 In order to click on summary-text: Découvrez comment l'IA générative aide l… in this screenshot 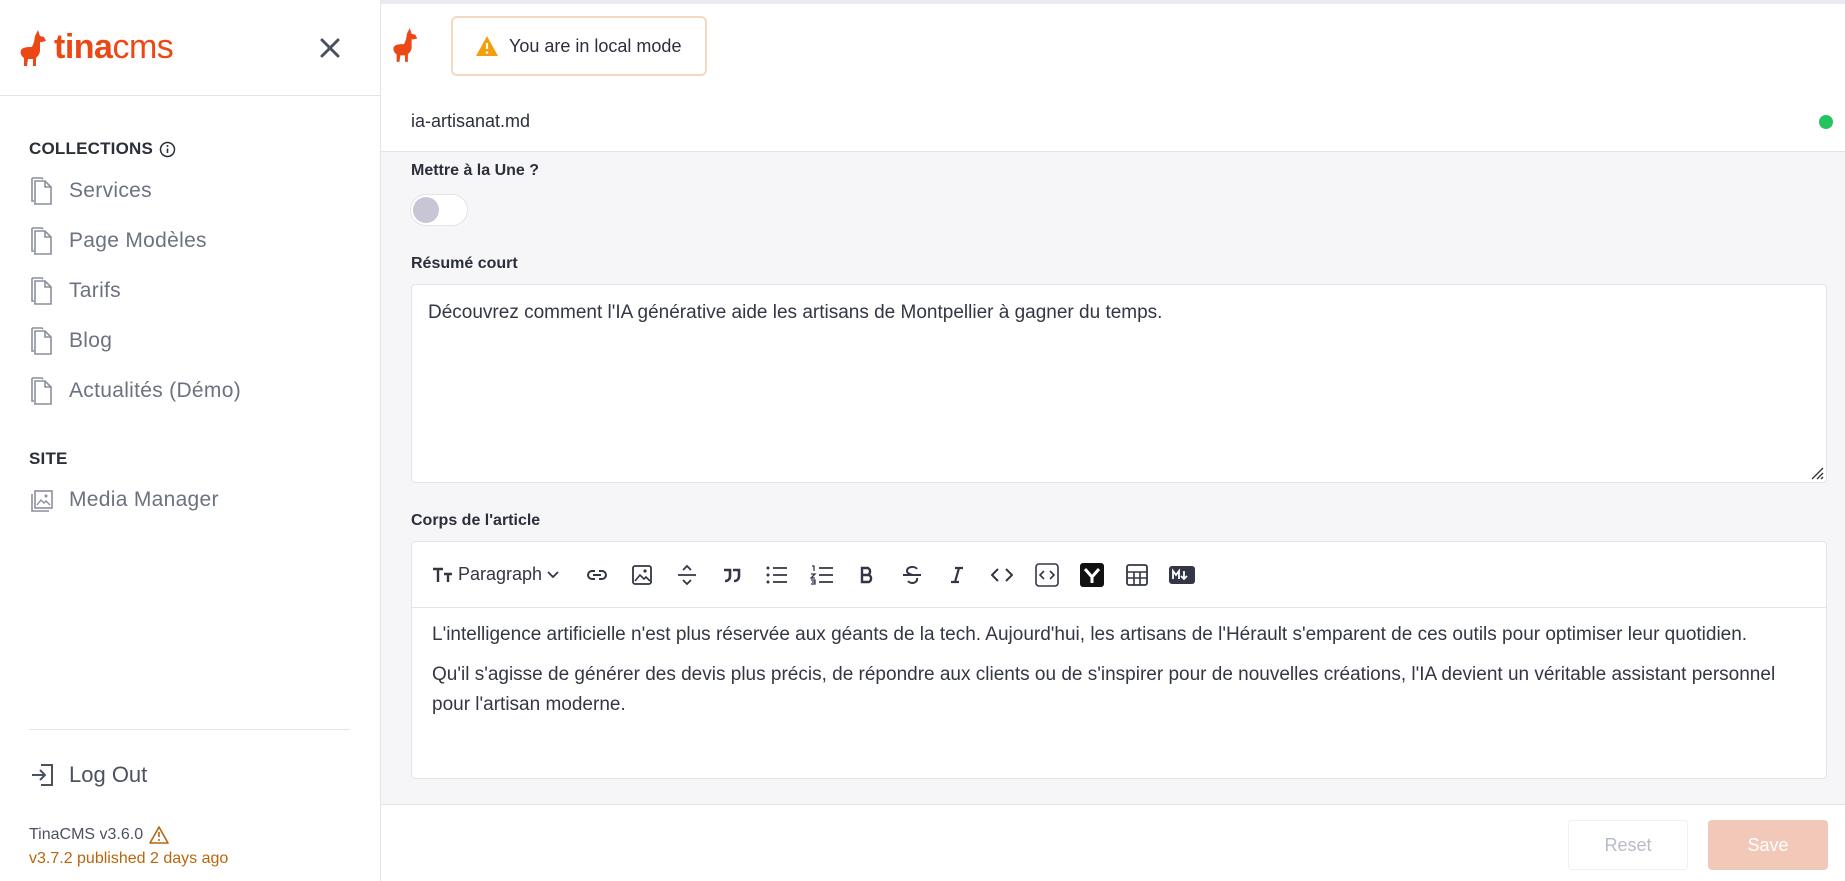, I will do `click(795, 312)`.